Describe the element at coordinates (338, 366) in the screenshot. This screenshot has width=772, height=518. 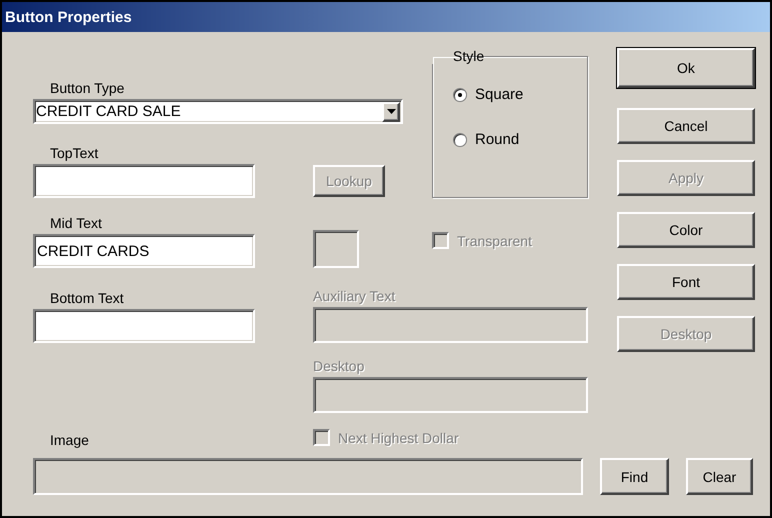
I see `field-label: Desktop` at that location.